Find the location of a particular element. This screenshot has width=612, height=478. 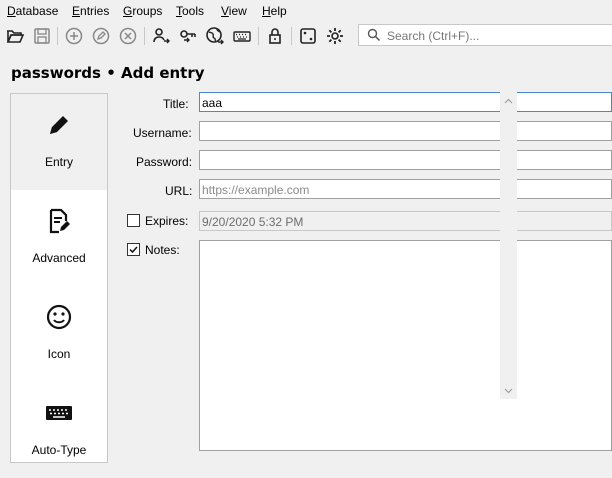

category-list: Entry Advanced Icon Auto-Type is located at coordinates (59, 278).